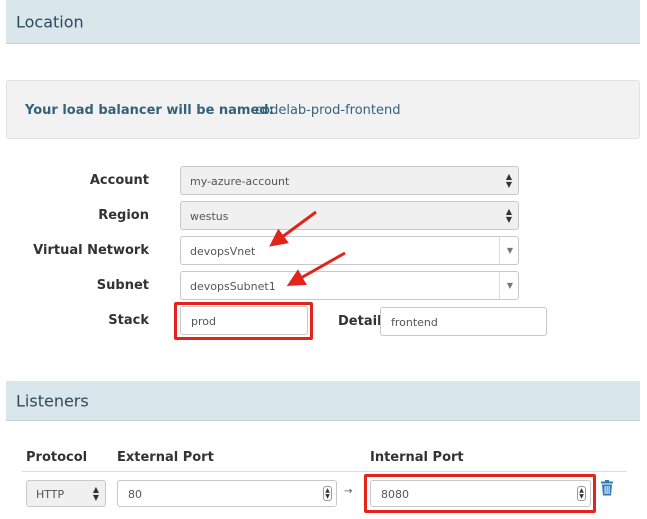  I want to click on listeners-title: Listeners, so click(52, 400).